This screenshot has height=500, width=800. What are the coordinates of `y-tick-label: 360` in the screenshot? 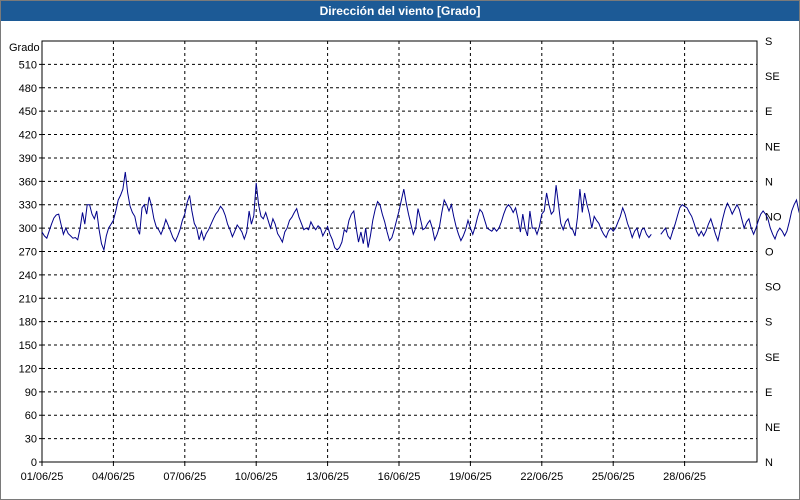 It's located at (28, 182).